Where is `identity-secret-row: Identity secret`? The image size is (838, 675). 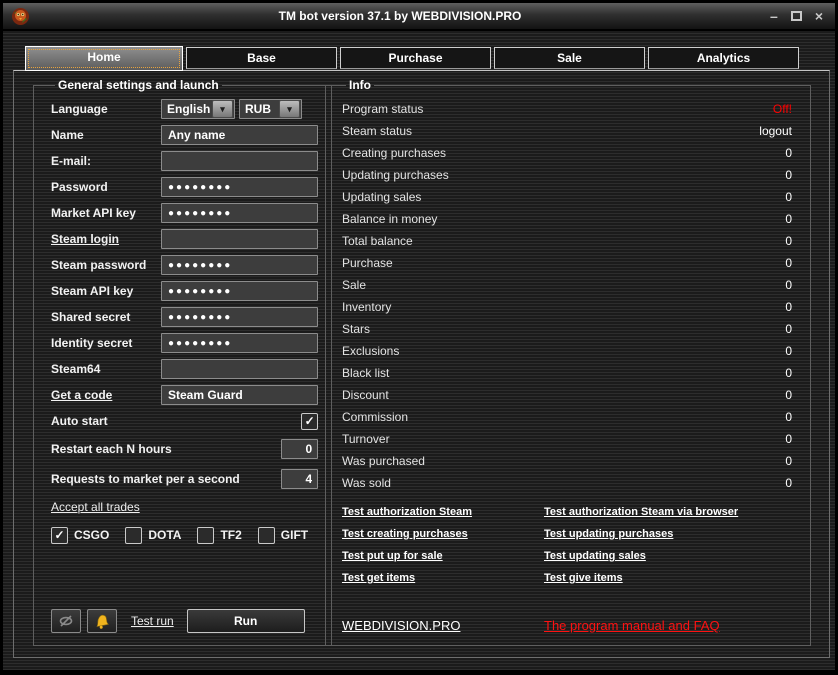 identity-secret-row: Identity secret is located at coordinates (185, 343).